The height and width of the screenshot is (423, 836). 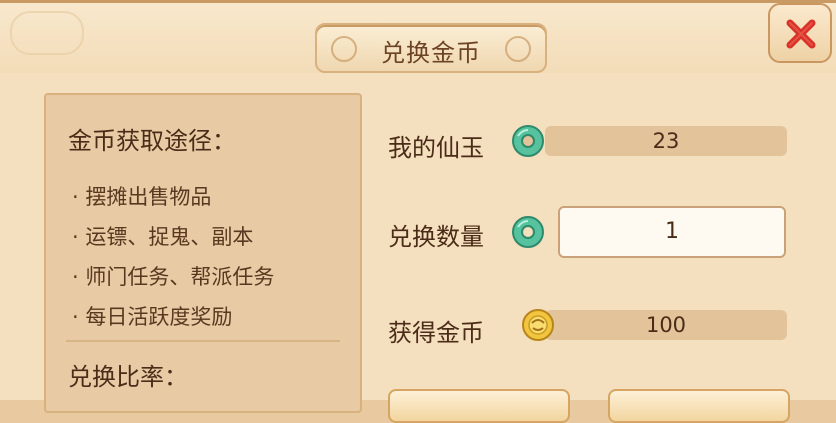 I want to click on exchange-qty-input: 1, so click(x=672, y=232).